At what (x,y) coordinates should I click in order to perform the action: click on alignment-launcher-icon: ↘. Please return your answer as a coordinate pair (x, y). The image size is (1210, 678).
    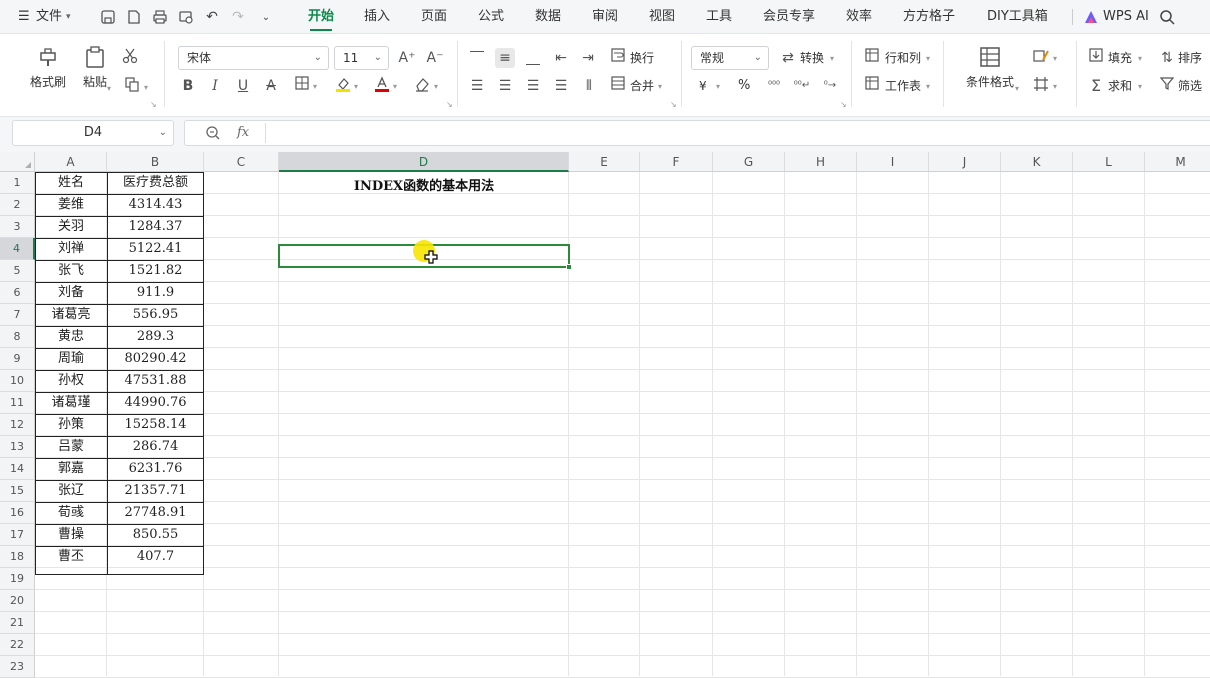
    Looking at the image, I should click on (674, 105).